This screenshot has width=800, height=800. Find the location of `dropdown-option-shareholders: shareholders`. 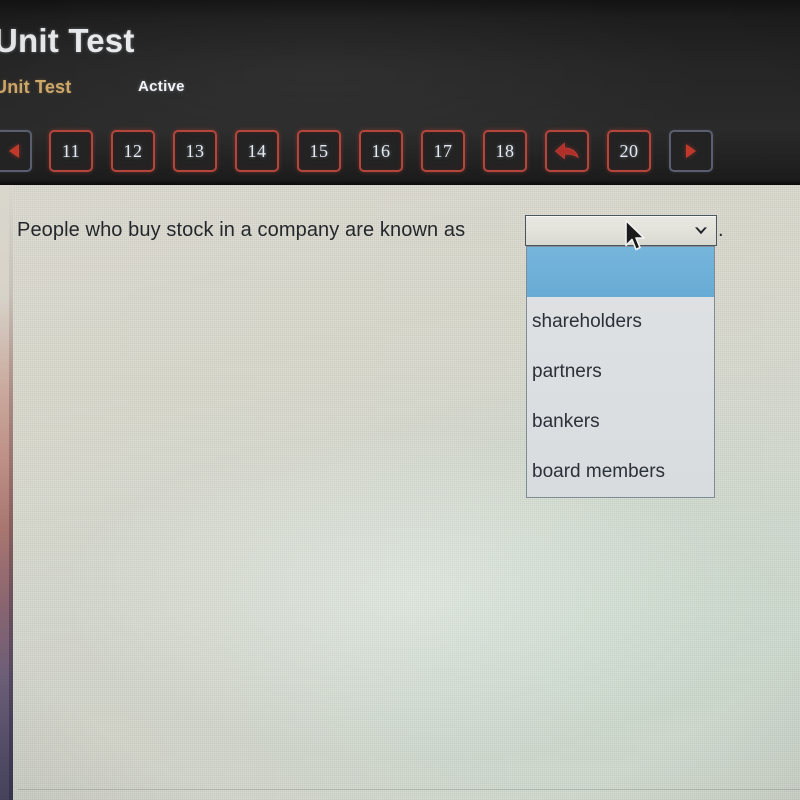

dropdown-option-shareholders: shareholders is located at coordinates (620, 322).